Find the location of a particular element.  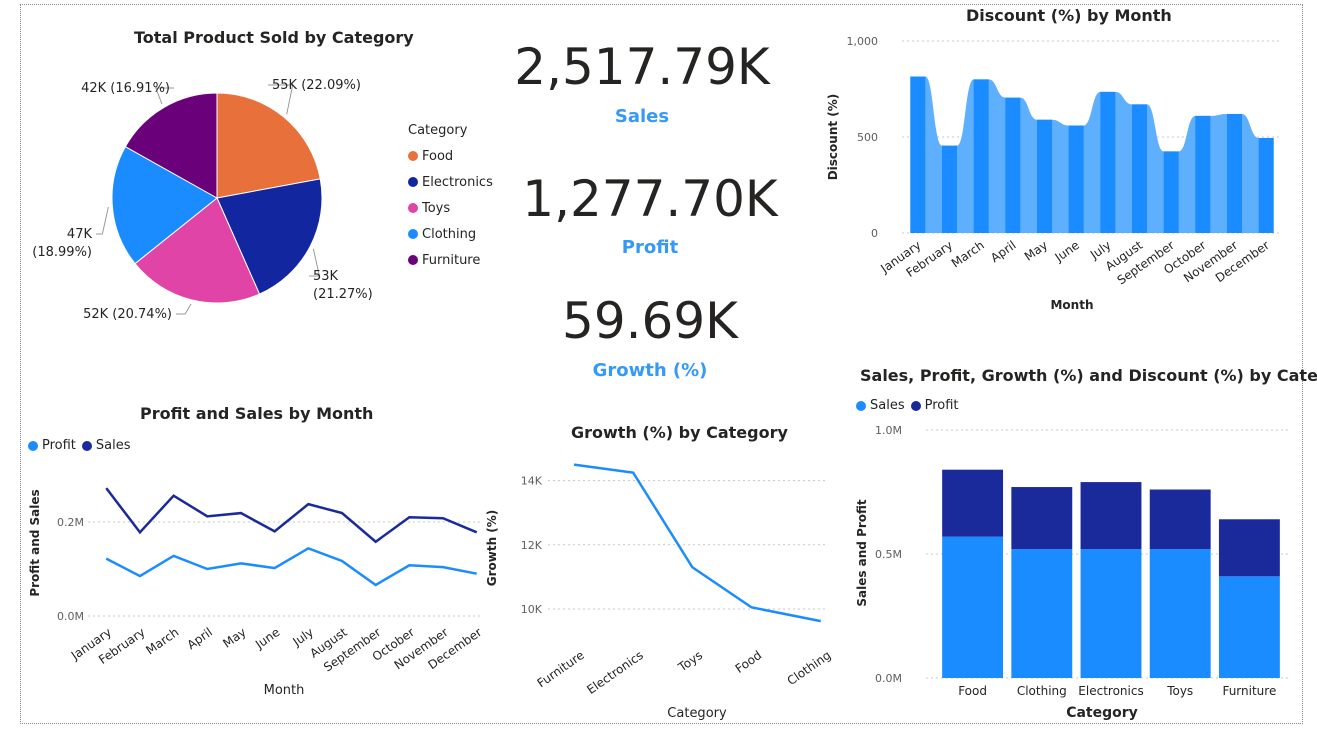

y-tick-label: 1.0M is located at coordinates (888, 430).